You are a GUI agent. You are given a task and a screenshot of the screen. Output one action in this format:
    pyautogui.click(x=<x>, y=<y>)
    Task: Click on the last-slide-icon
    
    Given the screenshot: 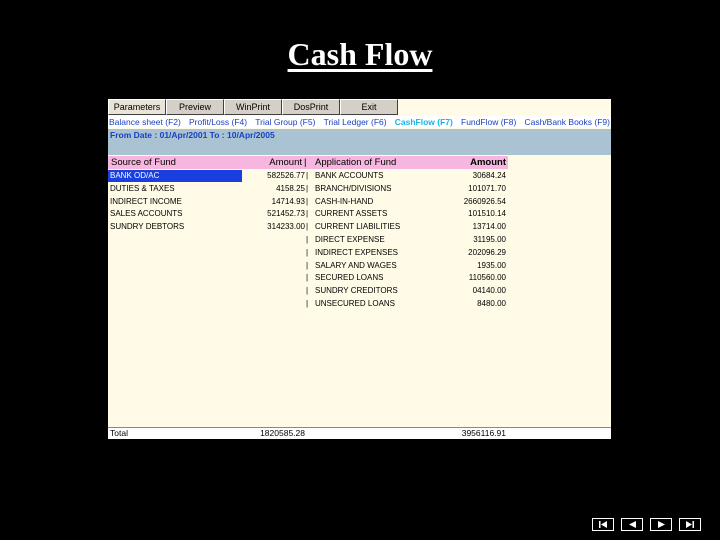 What is the action you would take?
    pyautogui.click(x=690, y=524)
    